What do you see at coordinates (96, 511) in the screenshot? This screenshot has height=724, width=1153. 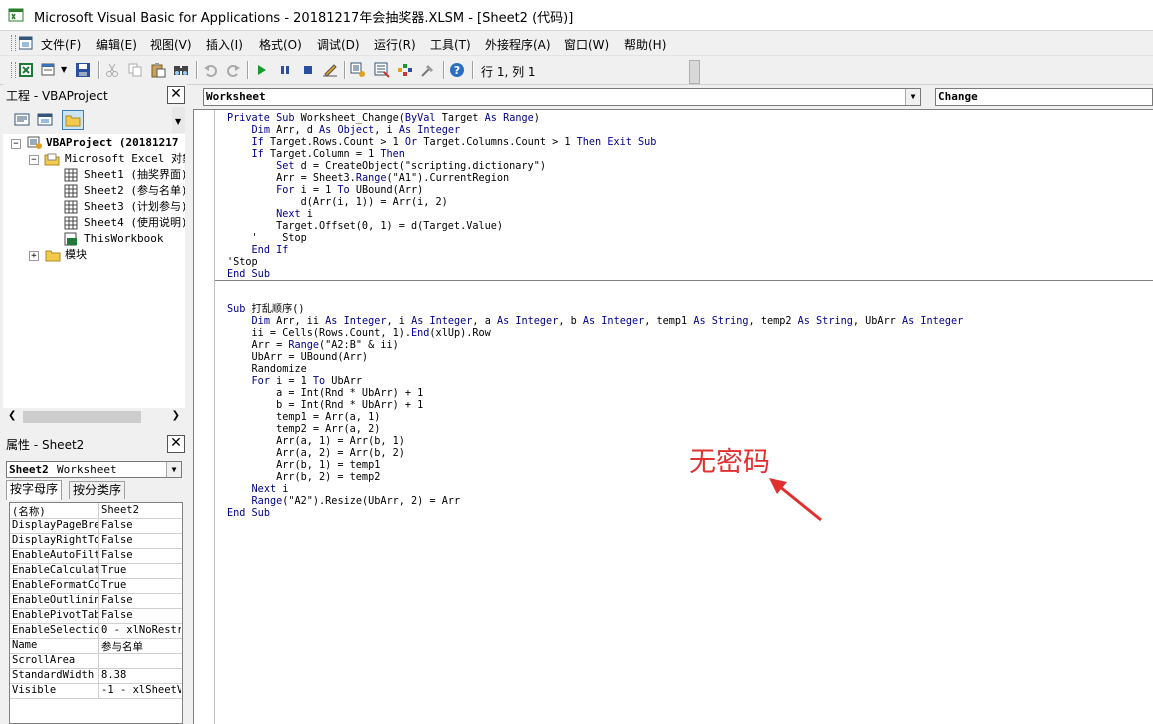 I see `property-row: (名称) Sheet2` at bounding box center [96, 511].